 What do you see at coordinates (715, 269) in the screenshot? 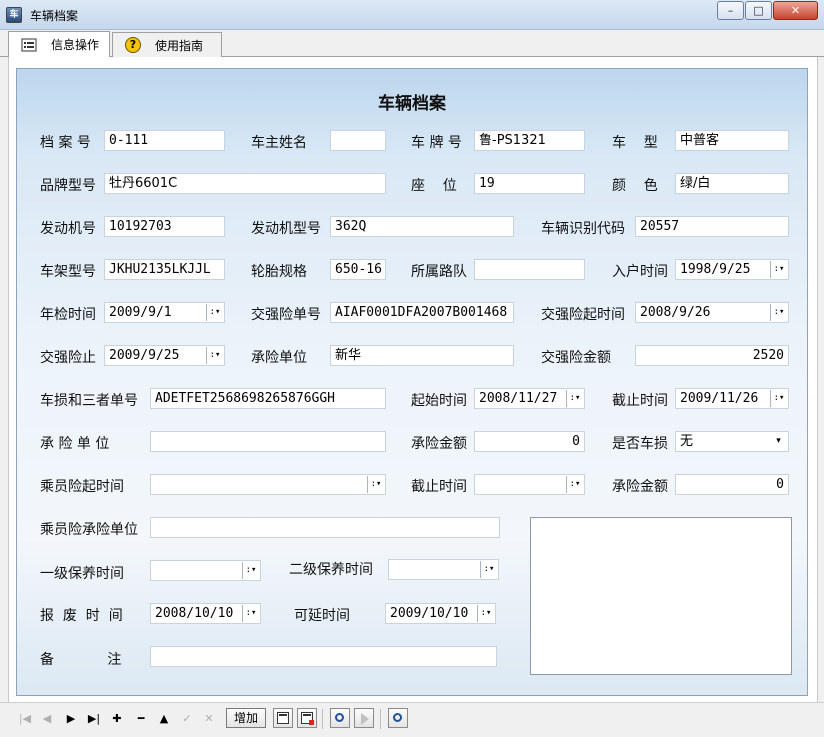
I see `entry-date-value: 1998/9/25` at bounding box center [715, 269].